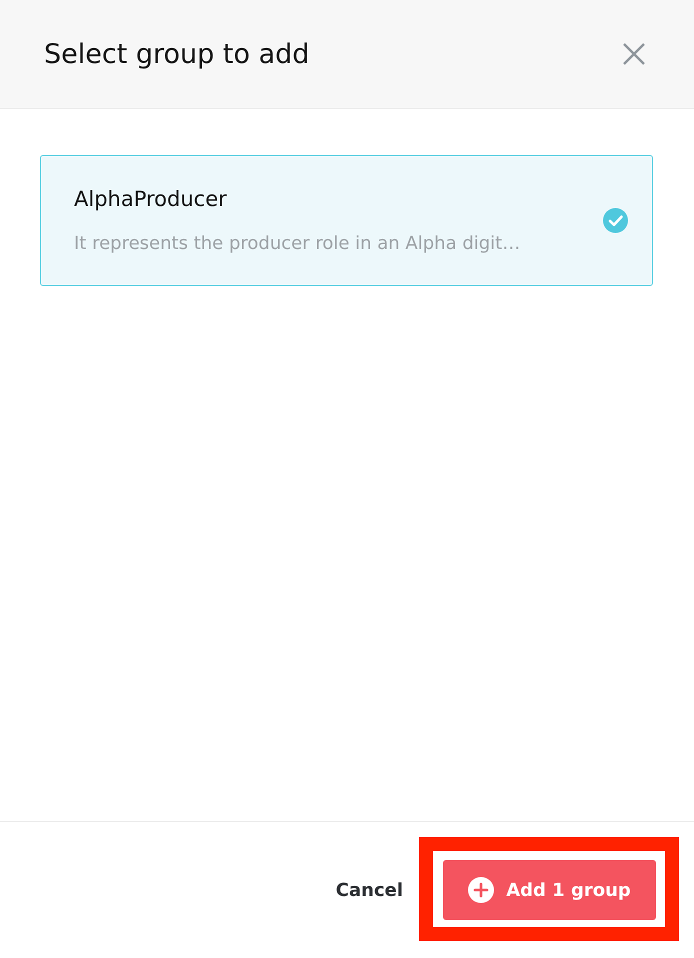 Image resolution: width=694 pixels, height=958 pixels. What do you see at coordinates (177, 54) in the screenshot?
I see `dialog-title: Select group to add` at bounding box center [177, 54].